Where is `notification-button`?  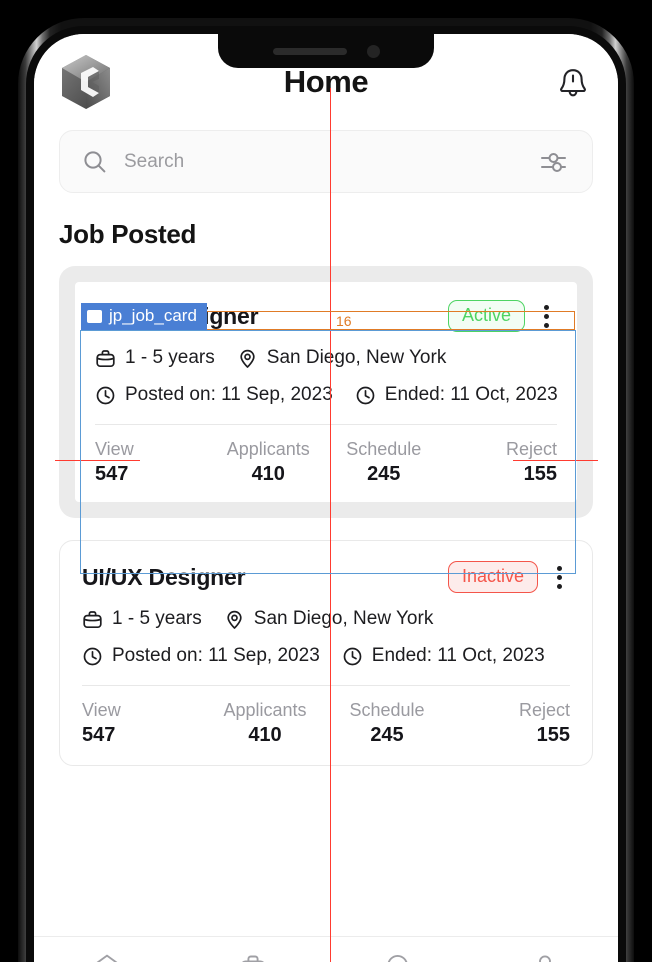 notification-button is located at coordinates (573, 82).